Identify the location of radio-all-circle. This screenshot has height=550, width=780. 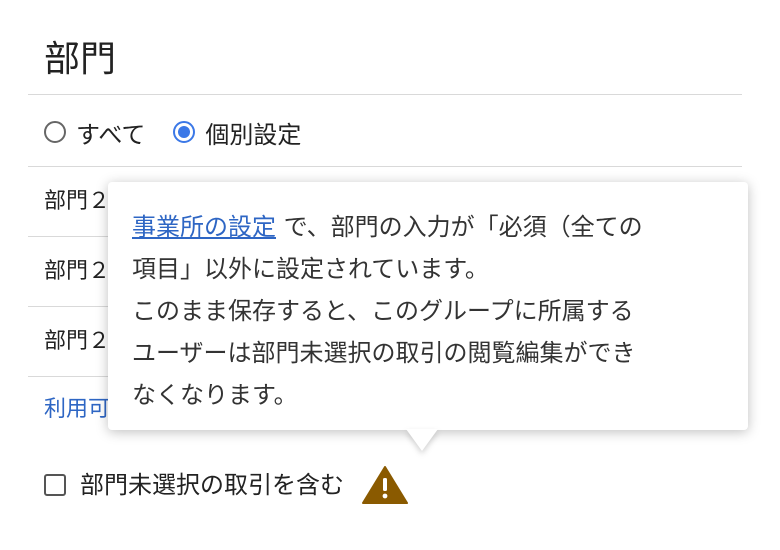
(55, 132).